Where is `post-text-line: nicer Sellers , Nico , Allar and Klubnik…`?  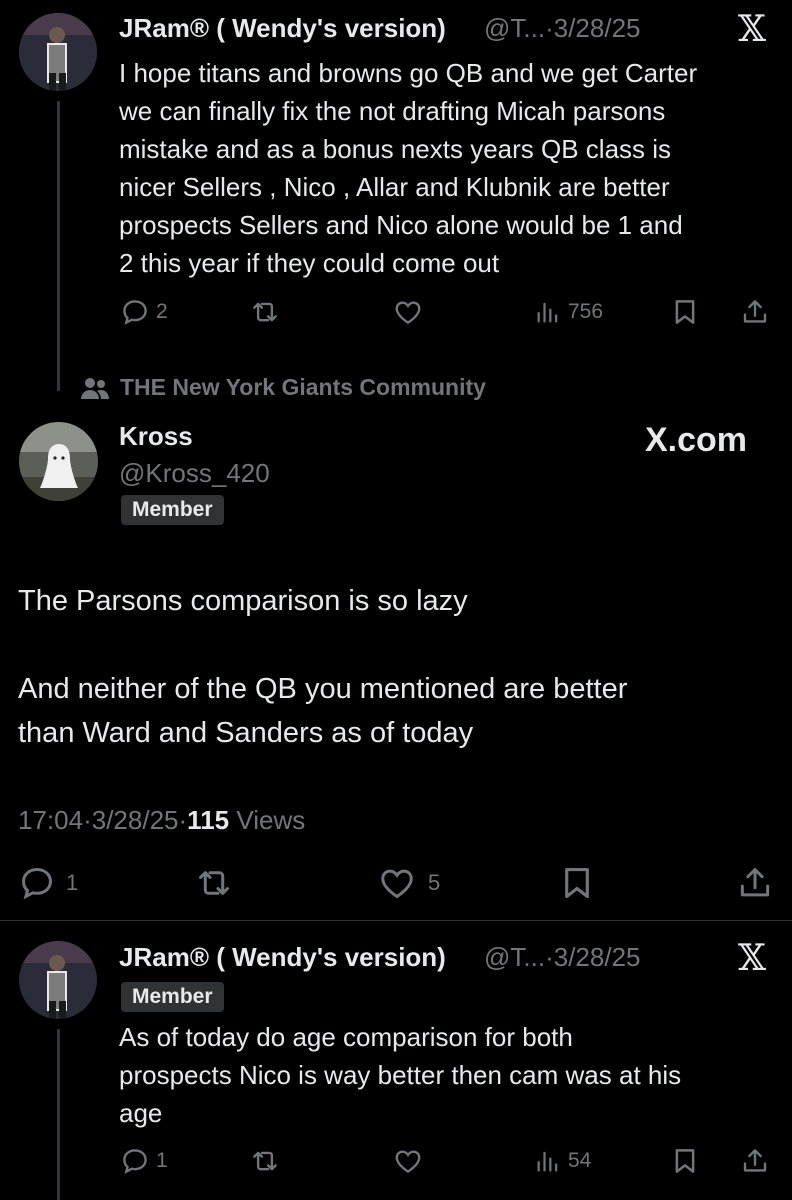 post-text-line: nicer Sellers , Nico , Allar and Klubnik… is located at coordinates (394, 187).